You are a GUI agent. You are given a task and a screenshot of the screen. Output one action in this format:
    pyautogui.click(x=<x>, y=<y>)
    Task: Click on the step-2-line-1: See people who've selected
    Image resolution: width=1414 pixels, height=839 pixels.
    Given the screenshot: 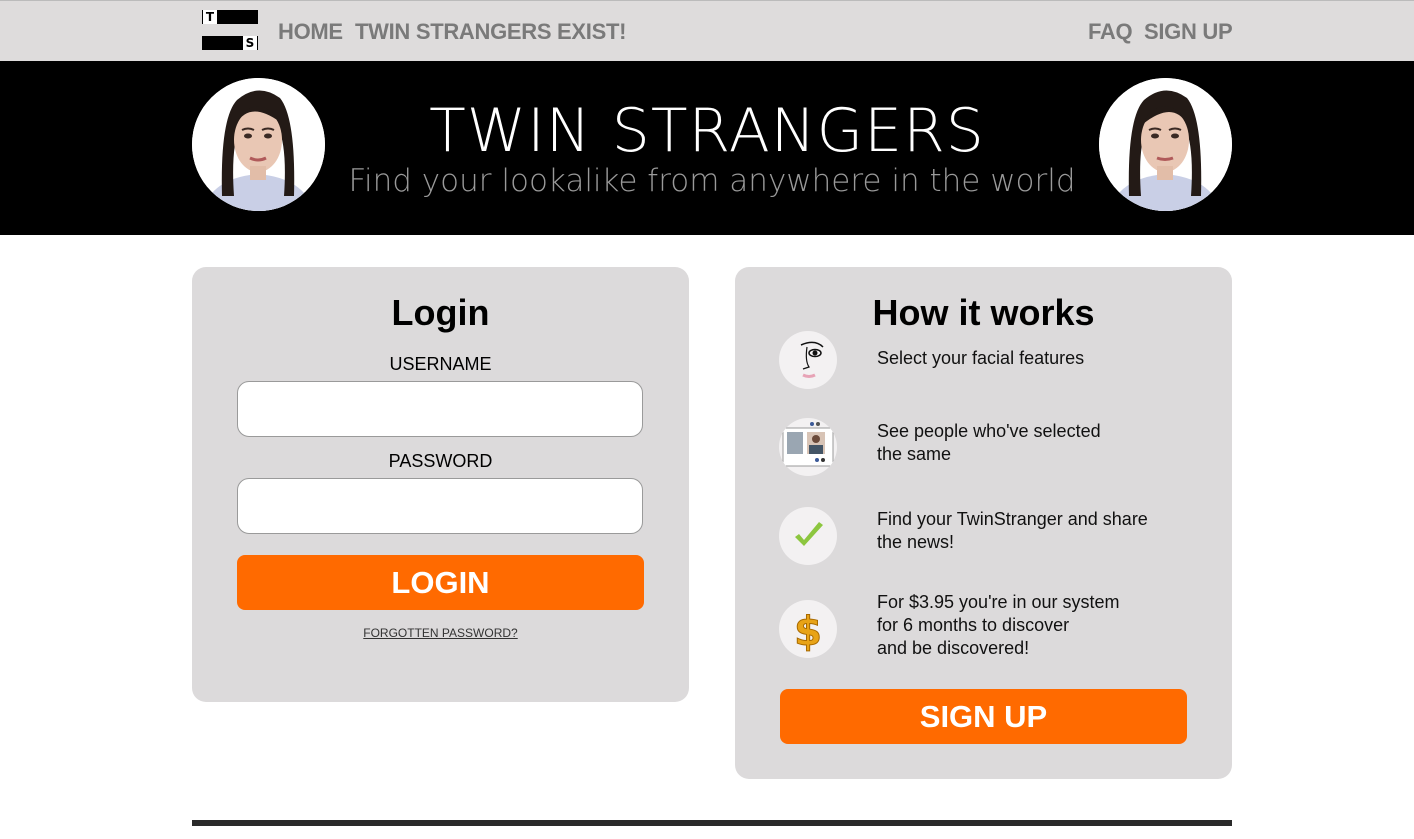 What is the action you would take?
    pyautogui.click(x=989, y=431)
    